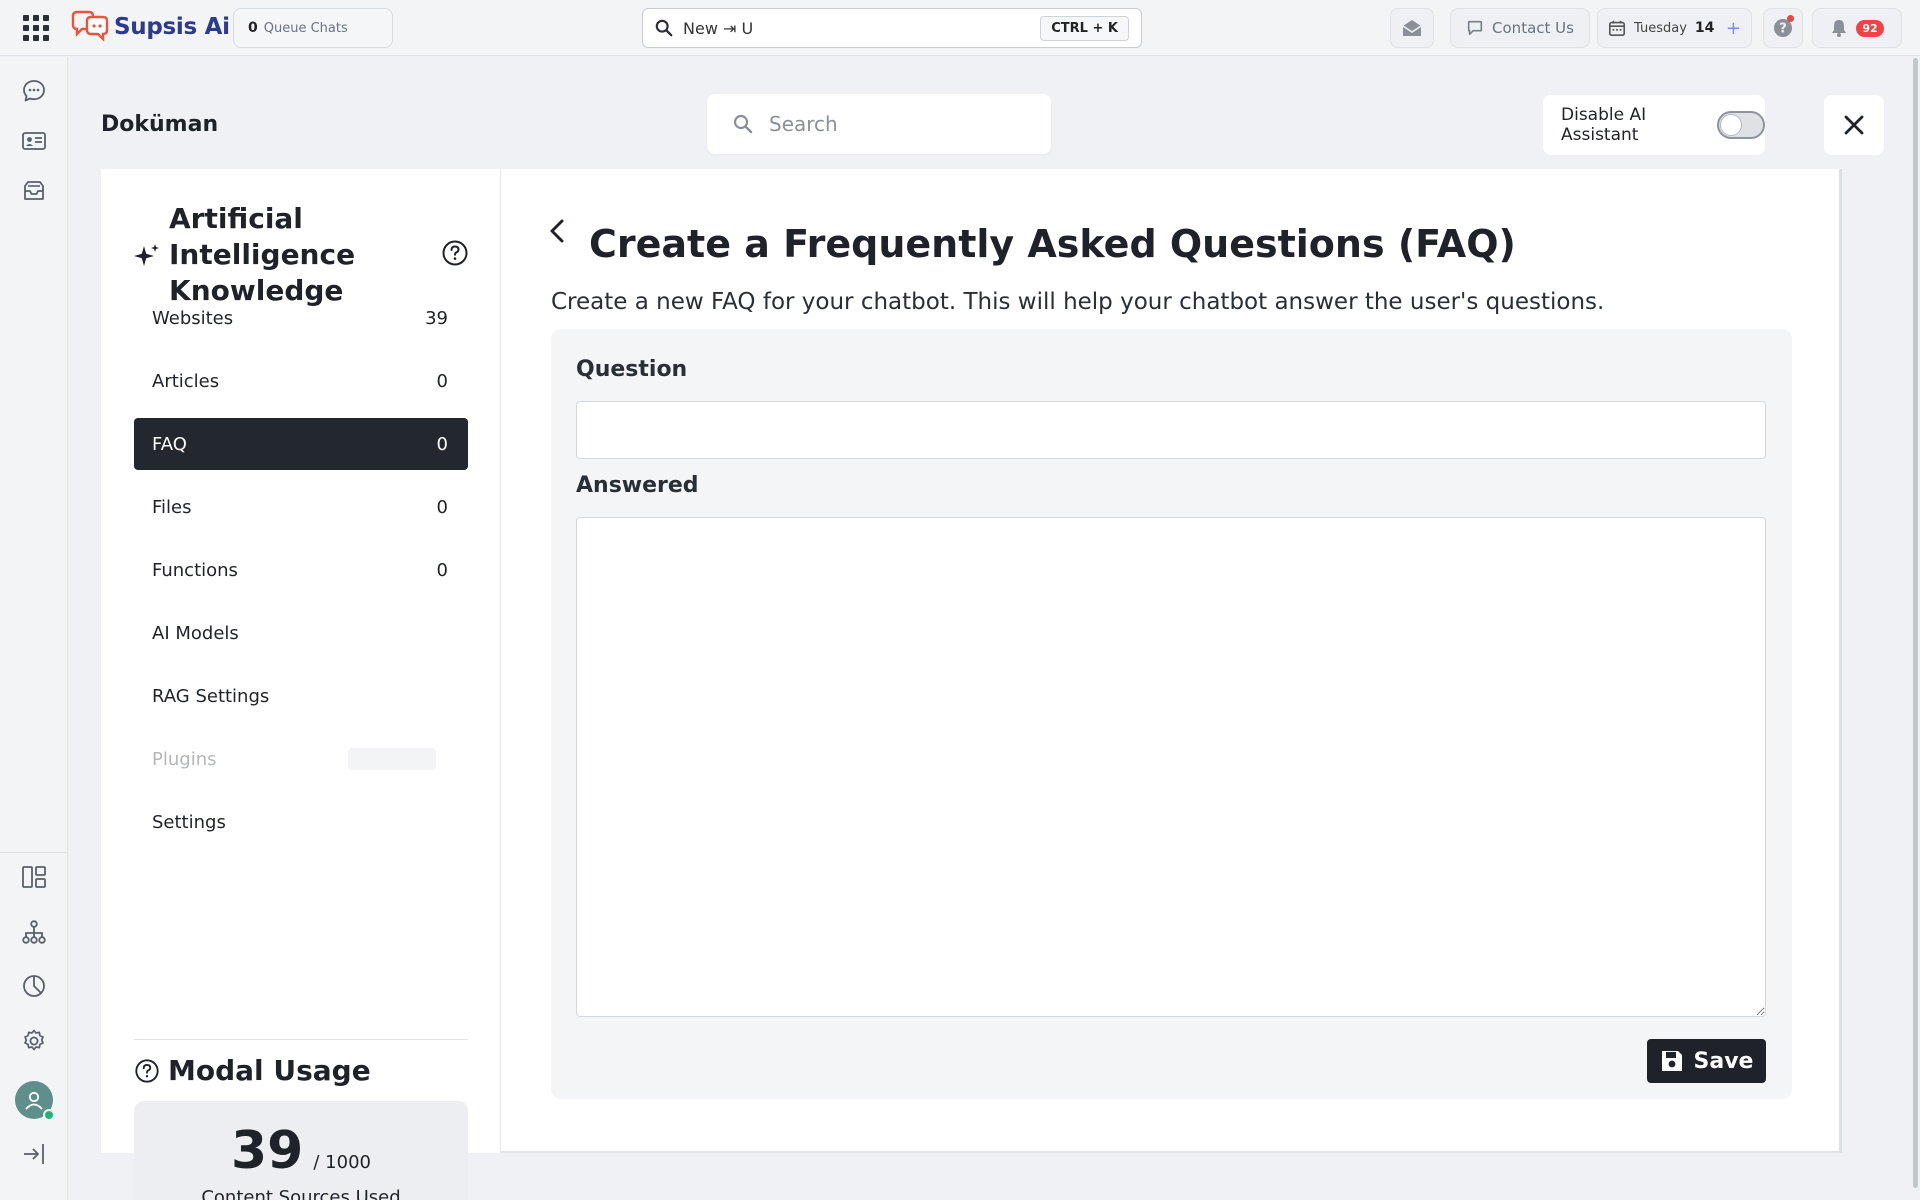  Describe the element at coordinates (34, 986) in the screenshot. I see `reports-icon` at that location.